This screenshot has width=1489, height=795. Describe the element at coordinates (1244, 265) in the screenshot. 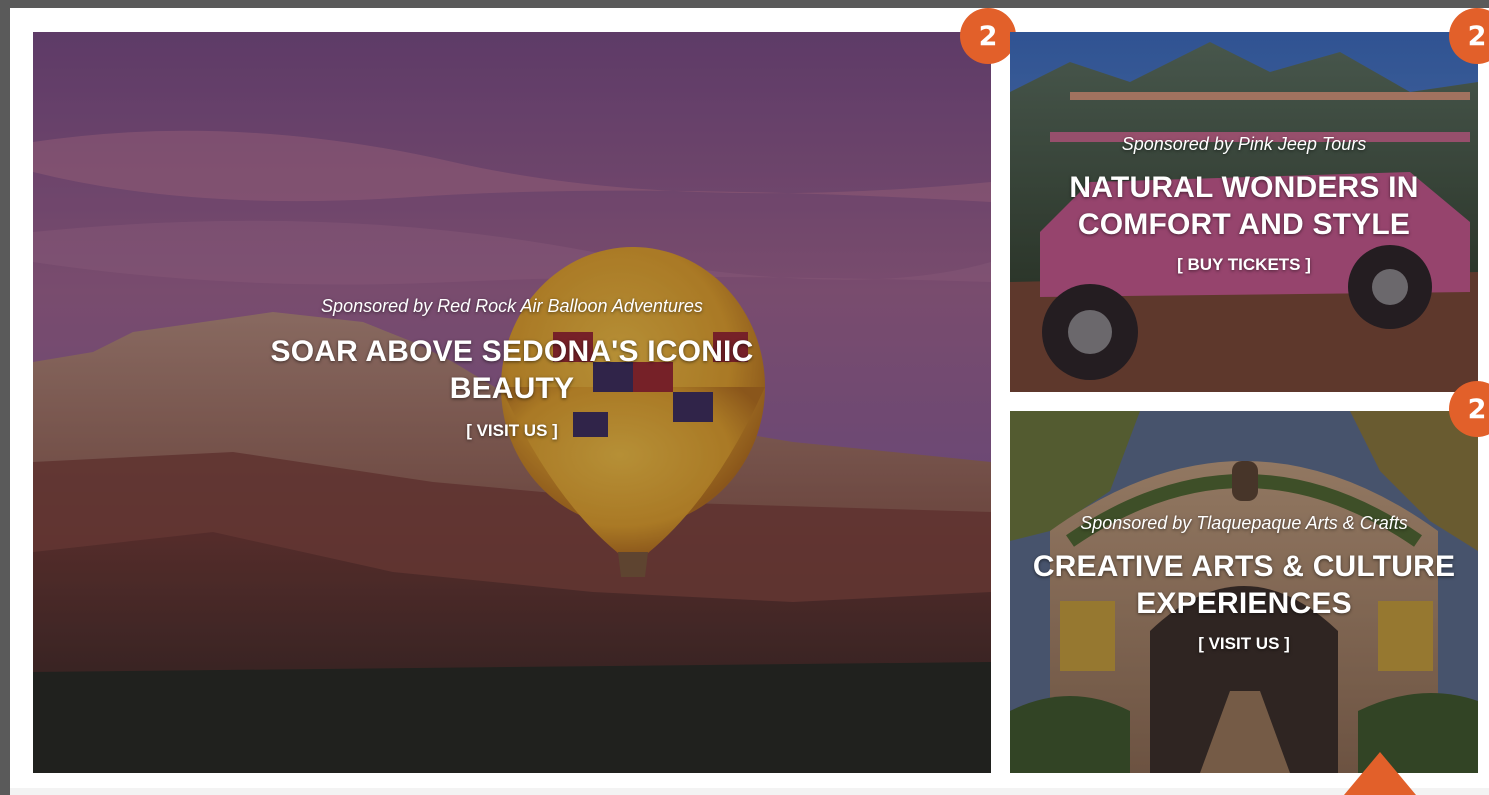

I see `buy-tickets-link: [ BUY TICKETS ]` at that location.